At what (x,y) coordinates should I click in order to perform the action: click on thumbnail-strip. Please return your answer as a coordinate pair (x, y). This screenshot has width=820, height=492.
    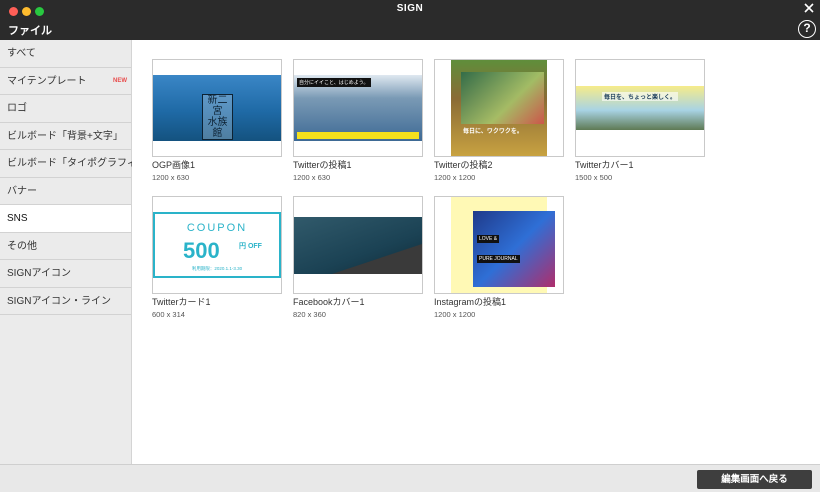
    Looking at the image, I should click on (358, 135).